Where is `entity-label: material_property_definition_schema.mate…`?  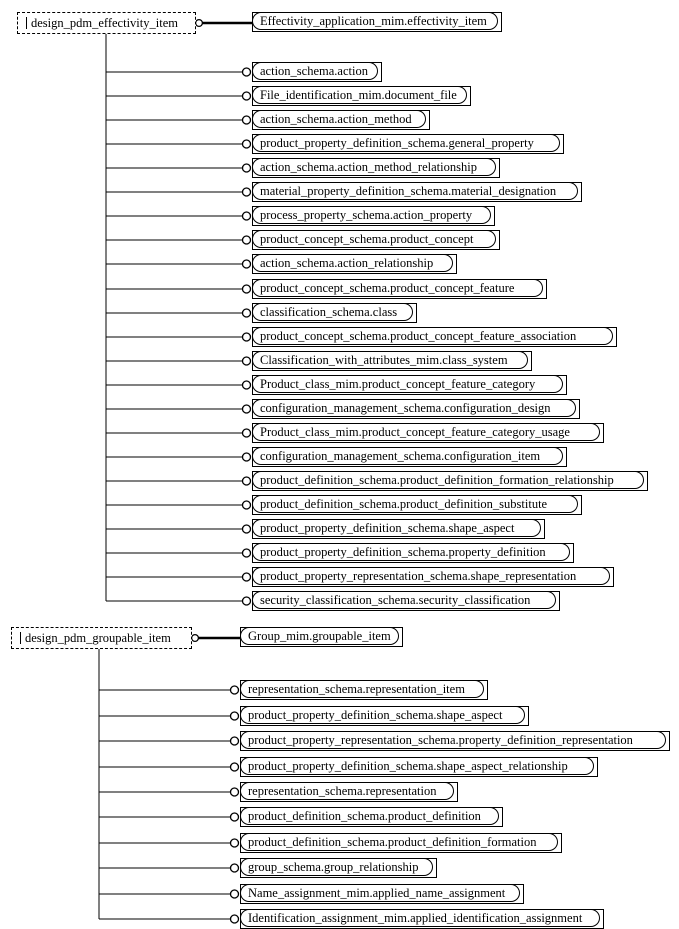
entity-label: material_property_definition_schema.mate… is located at coordinates (408, 191).